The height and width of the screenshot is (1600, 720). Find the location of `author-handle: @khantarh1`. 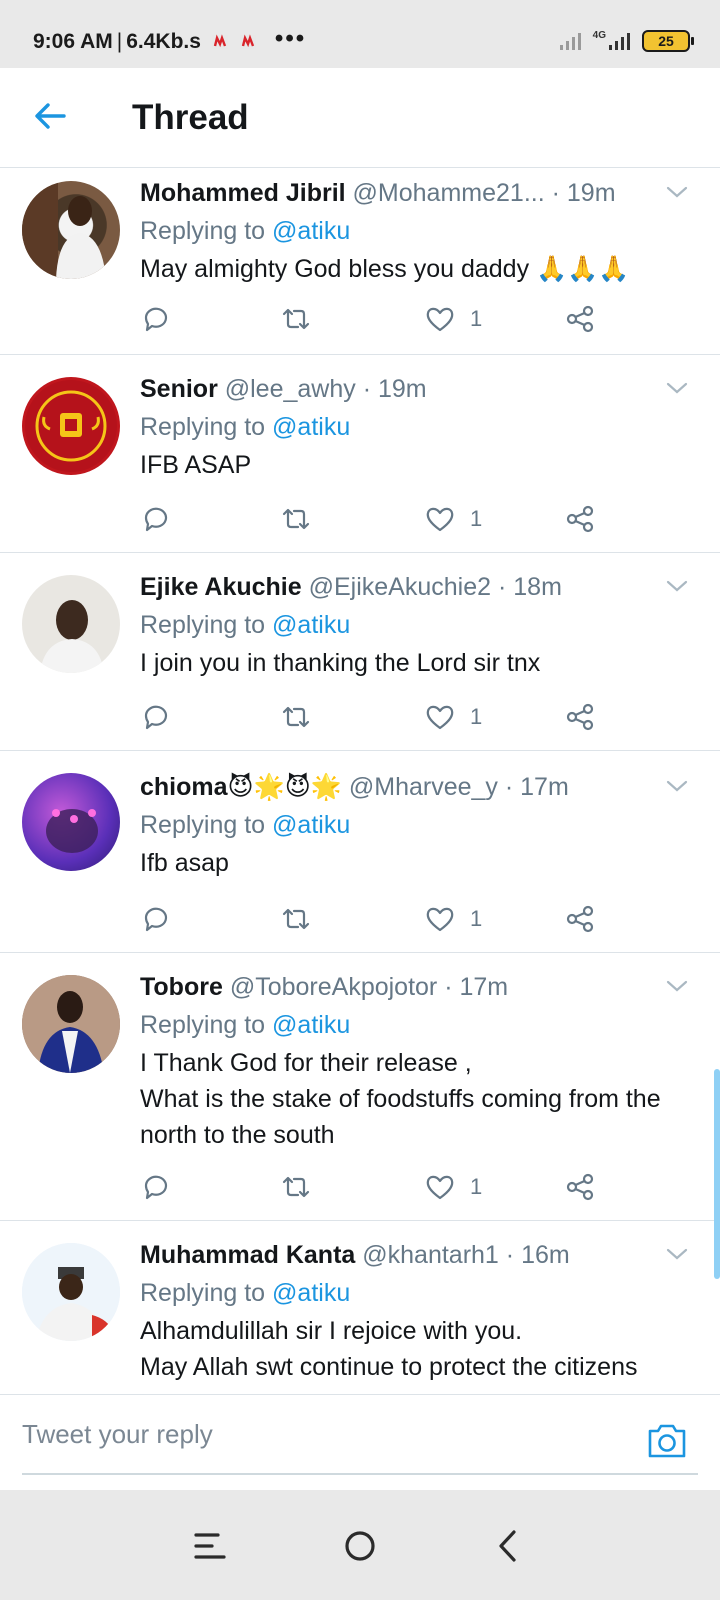

author-handle: @khantarh1 is located at coordinates (430, 1255).